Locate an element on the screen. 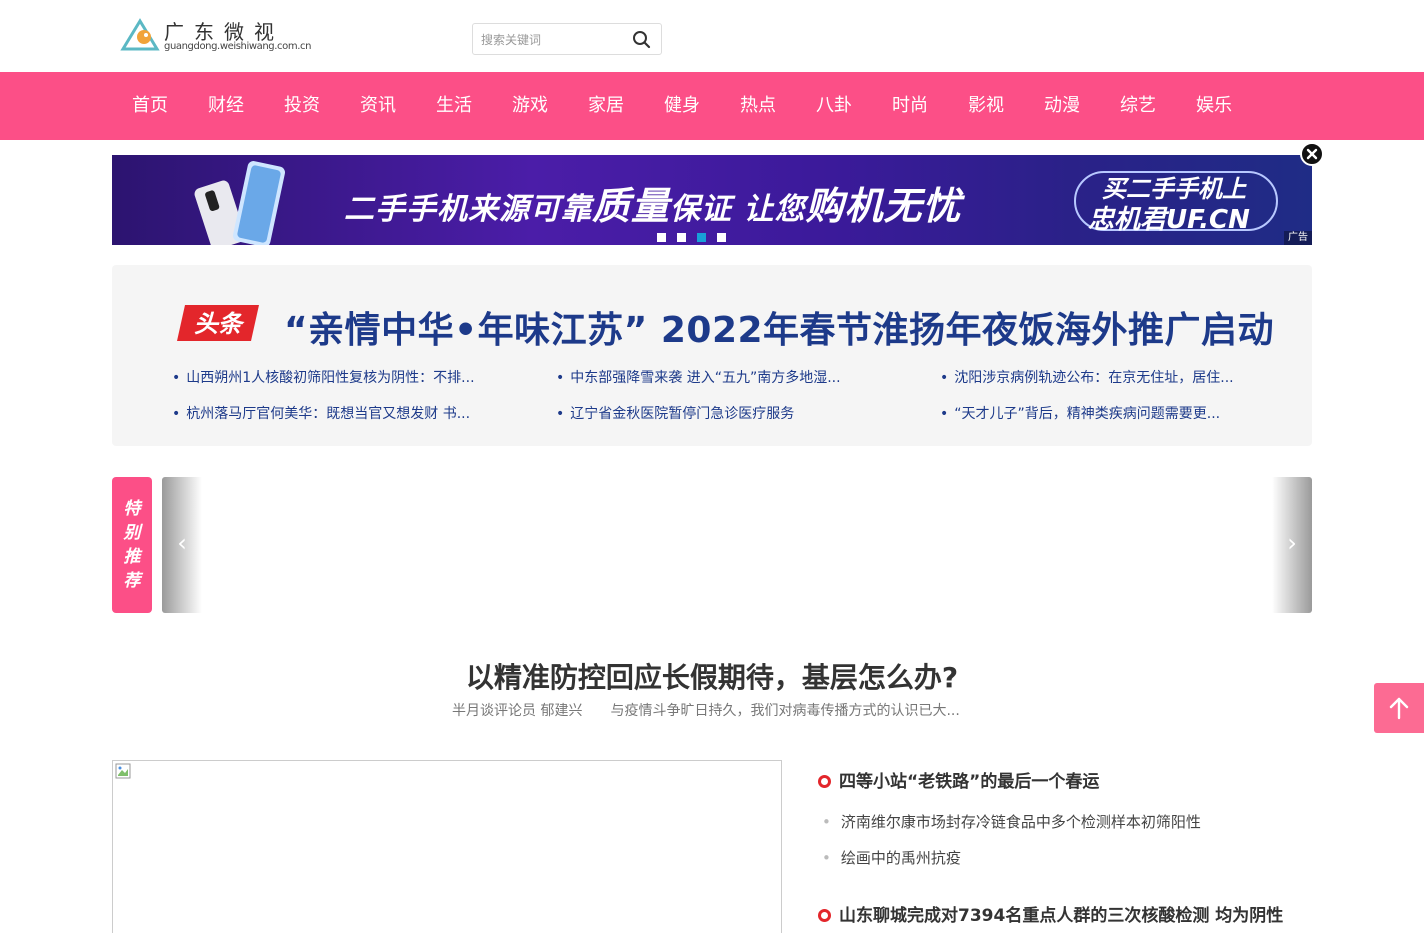 The image size is (1424, 933). search-icon is located at coordinates (642, 40).